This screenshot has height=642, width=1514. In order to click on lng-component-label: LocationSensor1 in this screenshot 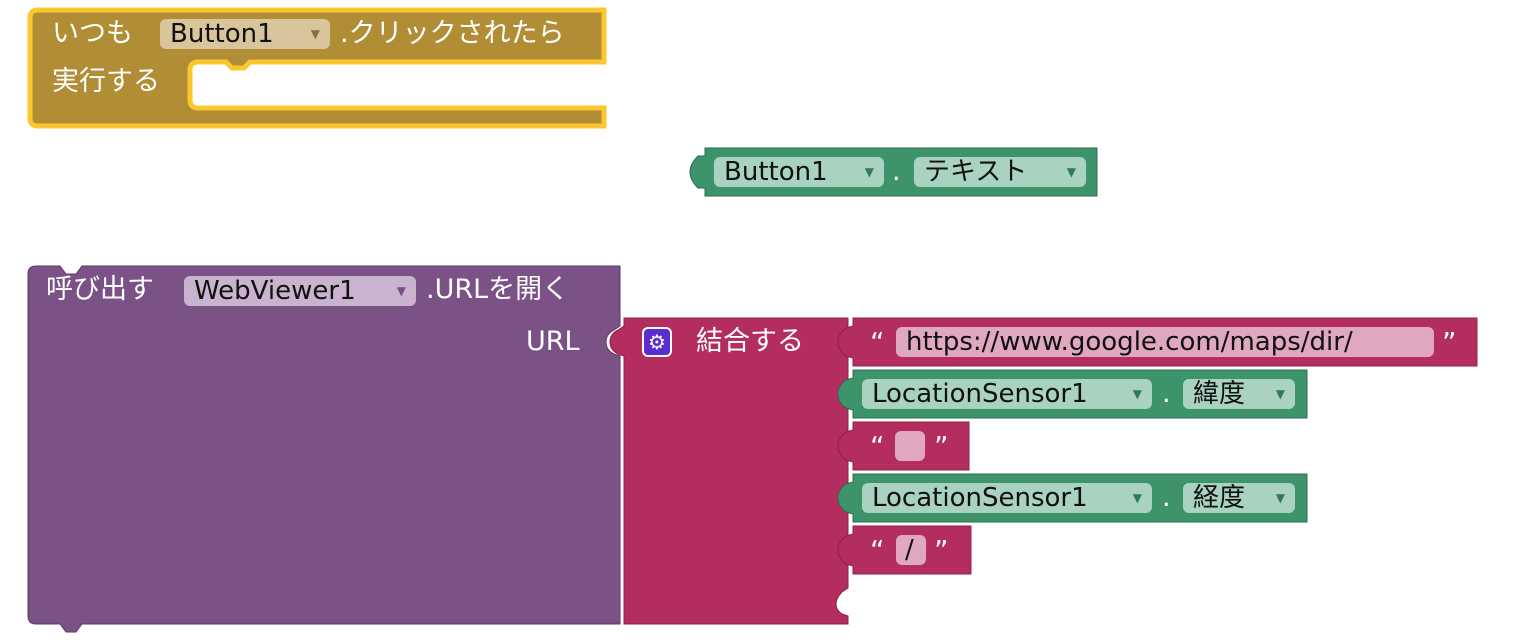, I will do `click(980, 498)`.